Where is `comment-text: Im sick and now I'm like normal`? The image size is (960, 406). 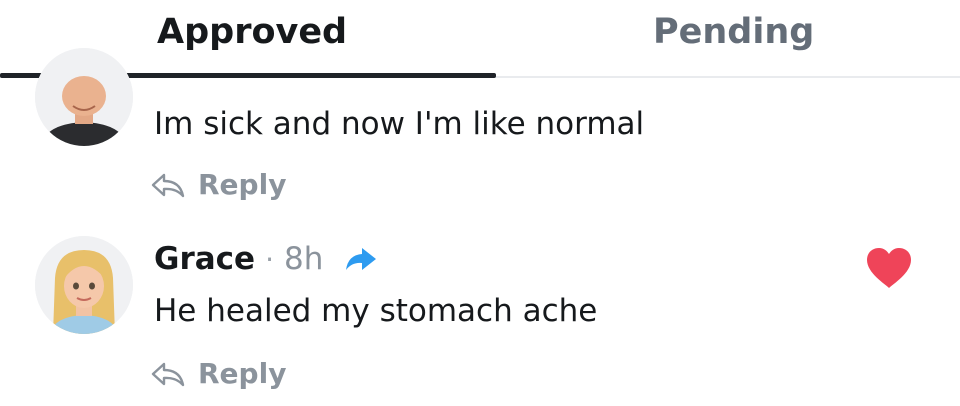 comment-text: Im sick and now I'm like normal is located at coordinates (399, 124).